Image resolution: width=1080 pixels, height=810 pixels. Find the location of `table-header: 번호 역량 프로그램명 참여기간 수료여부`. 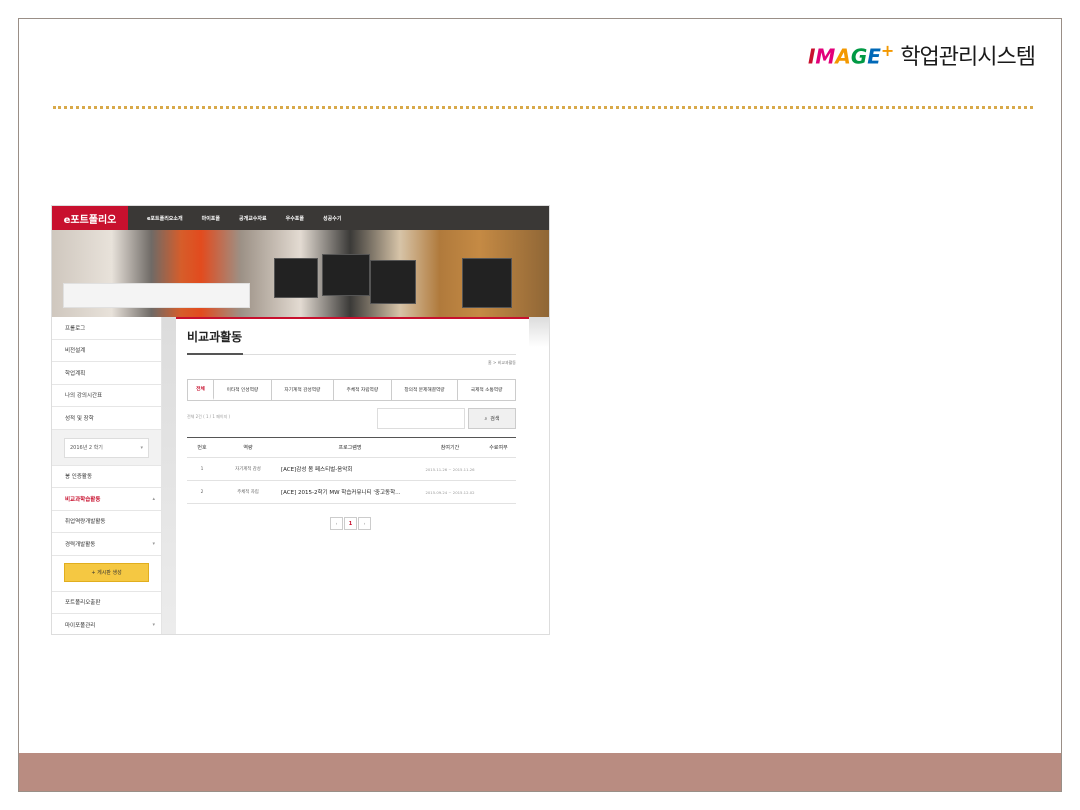

table-header: 번호 역량 프로그램명 참여기간 수료여부 is located at coordinates (351, 448).